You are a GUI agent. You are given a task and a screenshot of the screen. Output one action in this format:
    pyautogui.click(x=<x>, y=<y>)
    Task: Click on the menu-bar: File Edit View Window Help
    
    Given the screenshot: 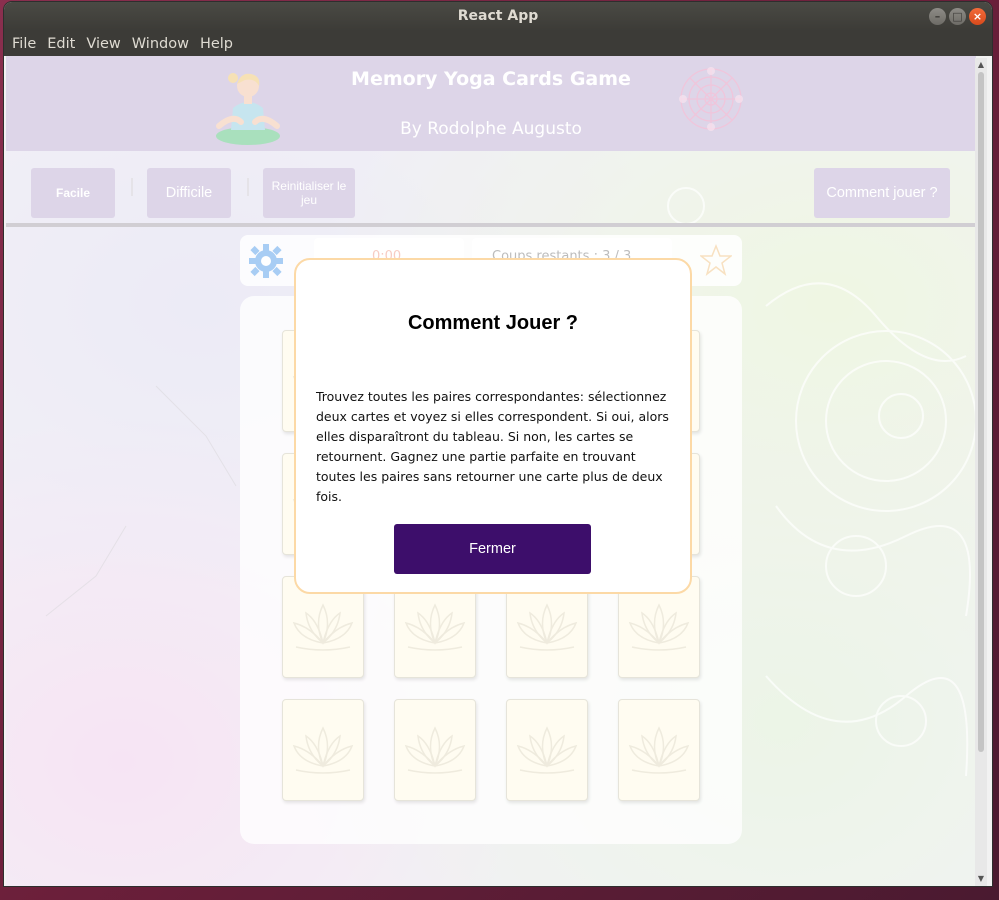 What is the action you would take?
    pyautogui.click(x=498, y=43)
    